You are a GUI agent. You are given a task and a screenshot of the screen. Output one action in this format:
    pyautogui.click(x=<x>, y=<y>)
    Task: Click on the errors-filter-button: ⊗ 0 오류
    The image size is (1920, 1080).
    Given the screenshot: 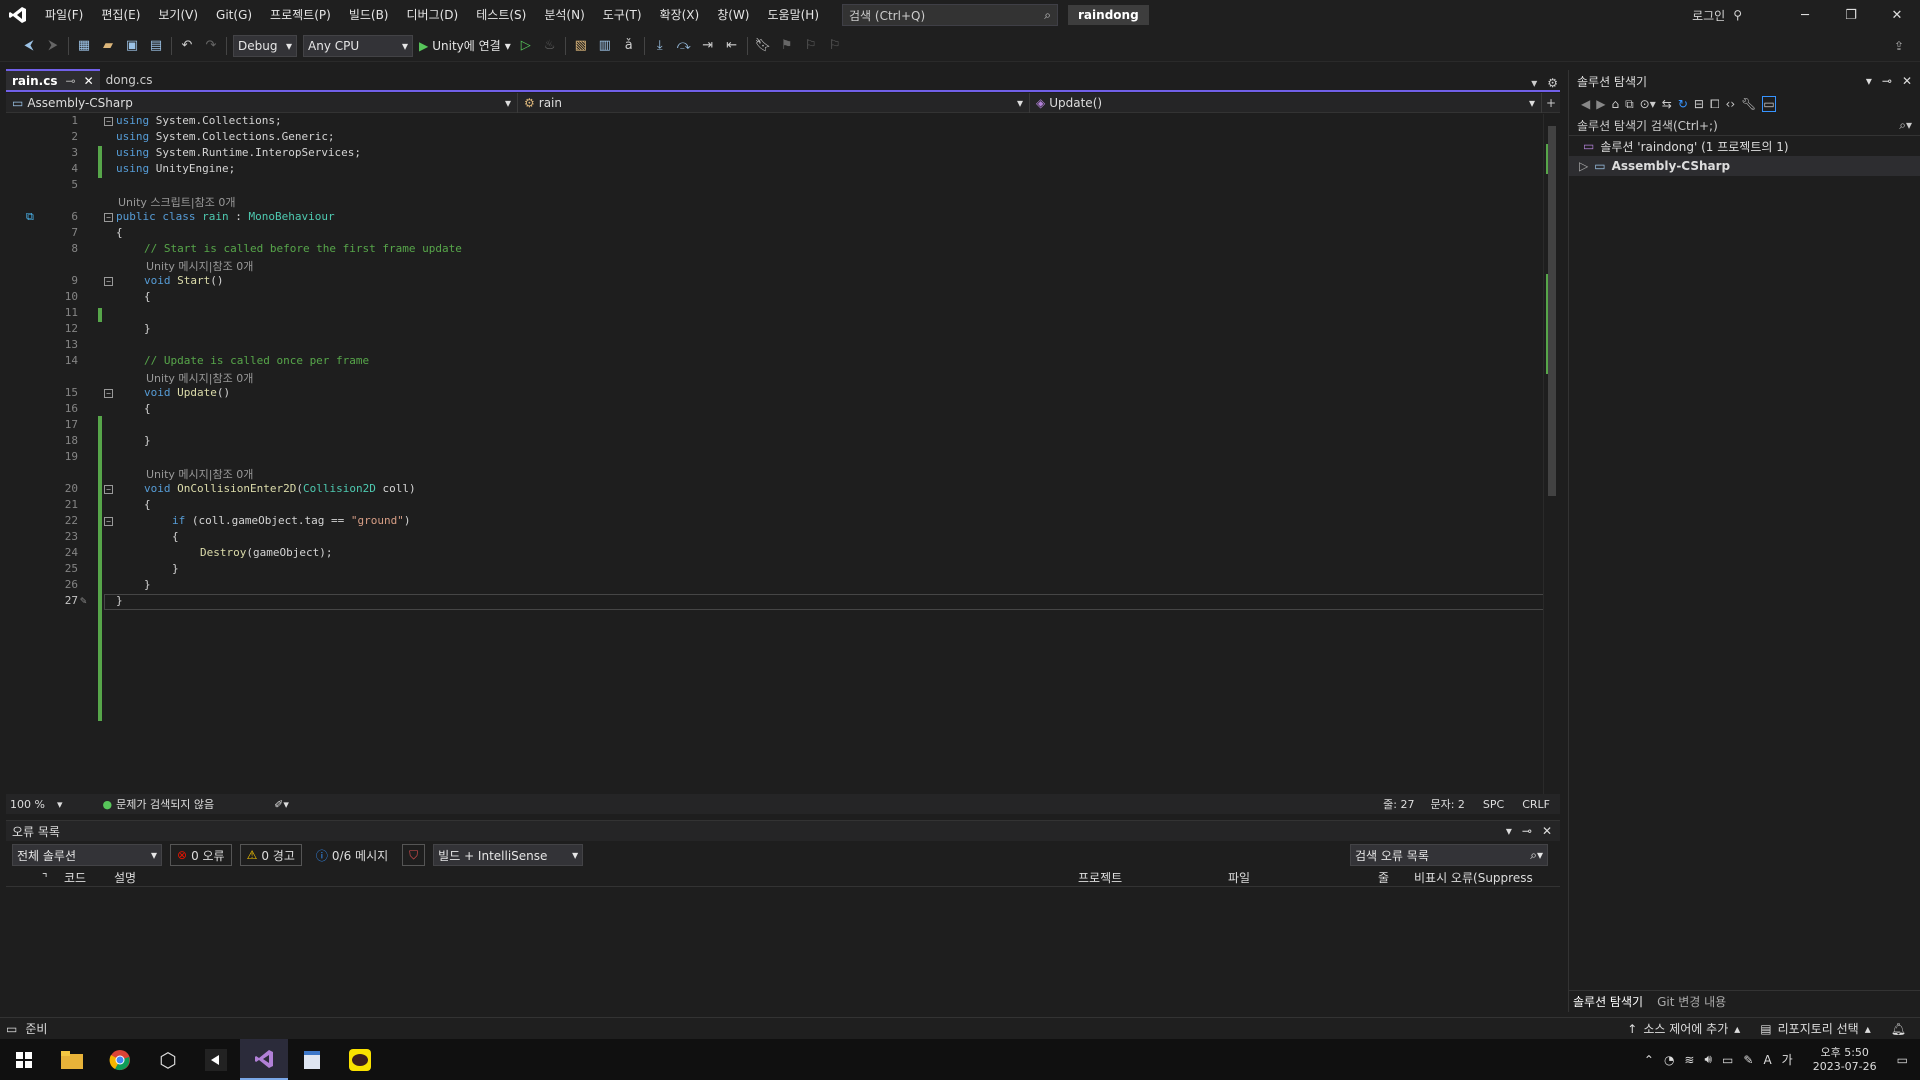 What is the action you would take?
    pyautogui.click(x=201, y=855)
    